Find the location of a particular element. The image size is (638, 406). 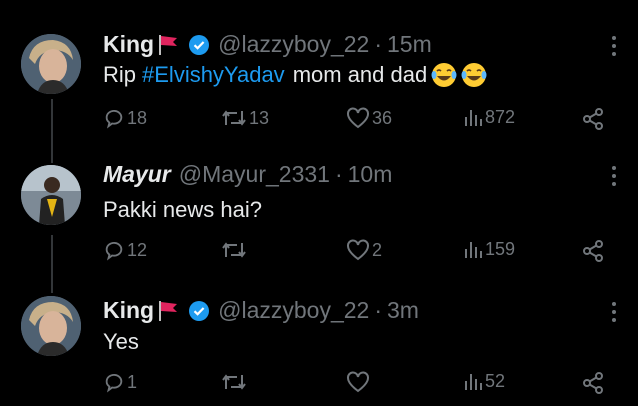

views-button: 872 is located at coordinates (489, 117).